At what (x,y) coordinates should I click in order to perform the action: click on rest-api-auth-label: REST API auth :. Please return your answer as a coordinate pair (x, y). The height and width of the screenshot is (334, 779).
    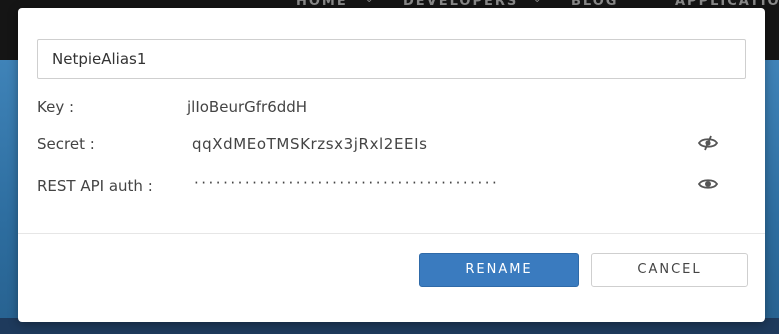
    Looking at the image, I should click on (95, 186).